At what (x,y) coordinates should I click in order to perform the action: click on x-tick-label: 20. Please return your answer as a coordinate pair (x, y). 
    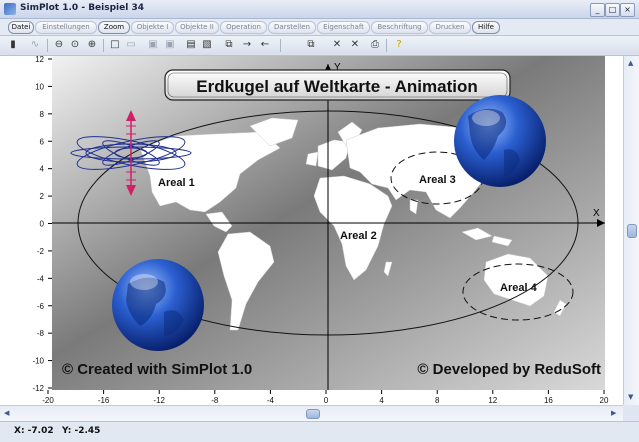
    Looking at the image, I should click on (604, 400).